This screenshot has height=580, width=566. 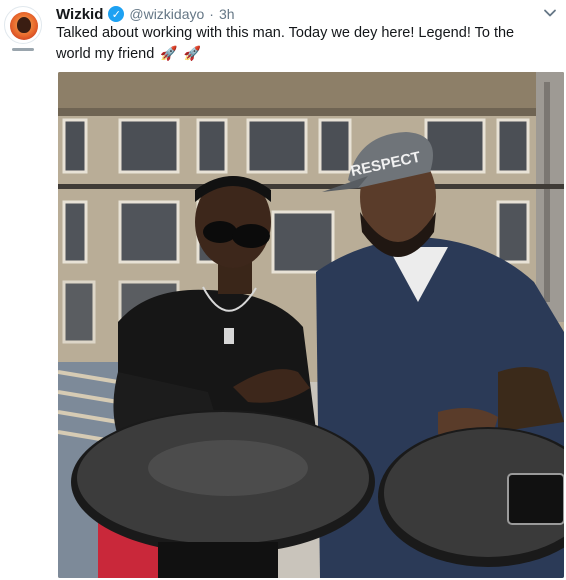 I want to click on avatar-caption, so click(x=23, y=49).